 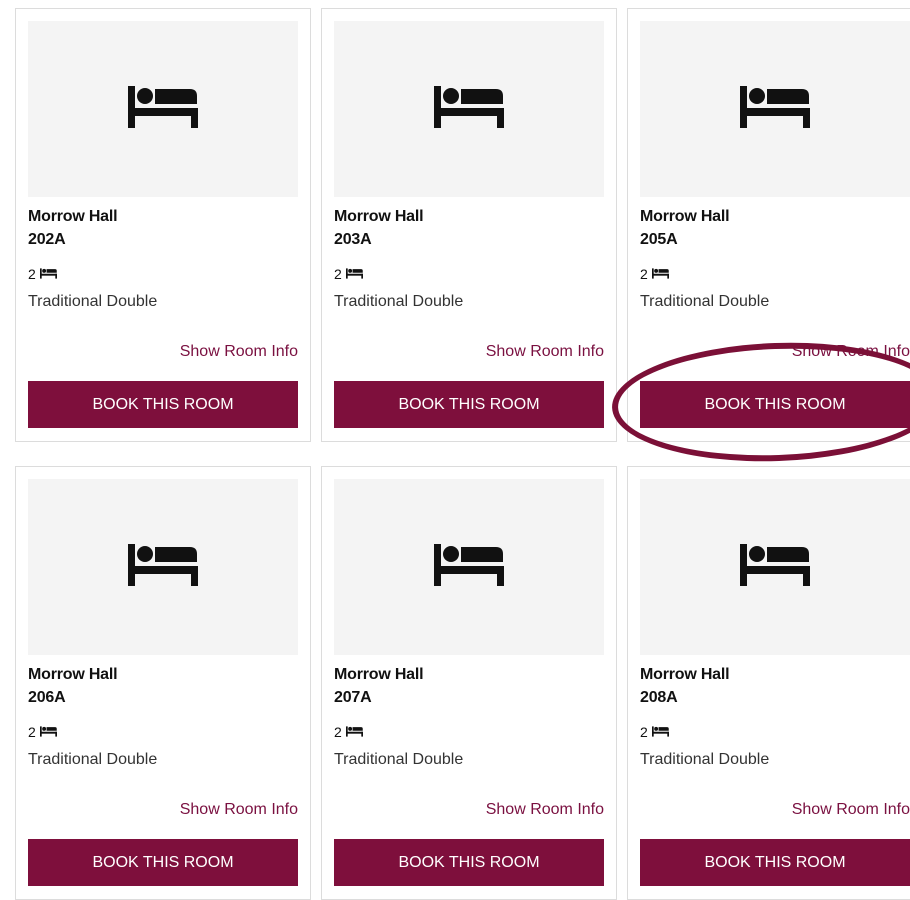 What do you see at coordinates (353, 697) in the screenshot?
I see `room-number: 207A` at bounding box center [353, 697].